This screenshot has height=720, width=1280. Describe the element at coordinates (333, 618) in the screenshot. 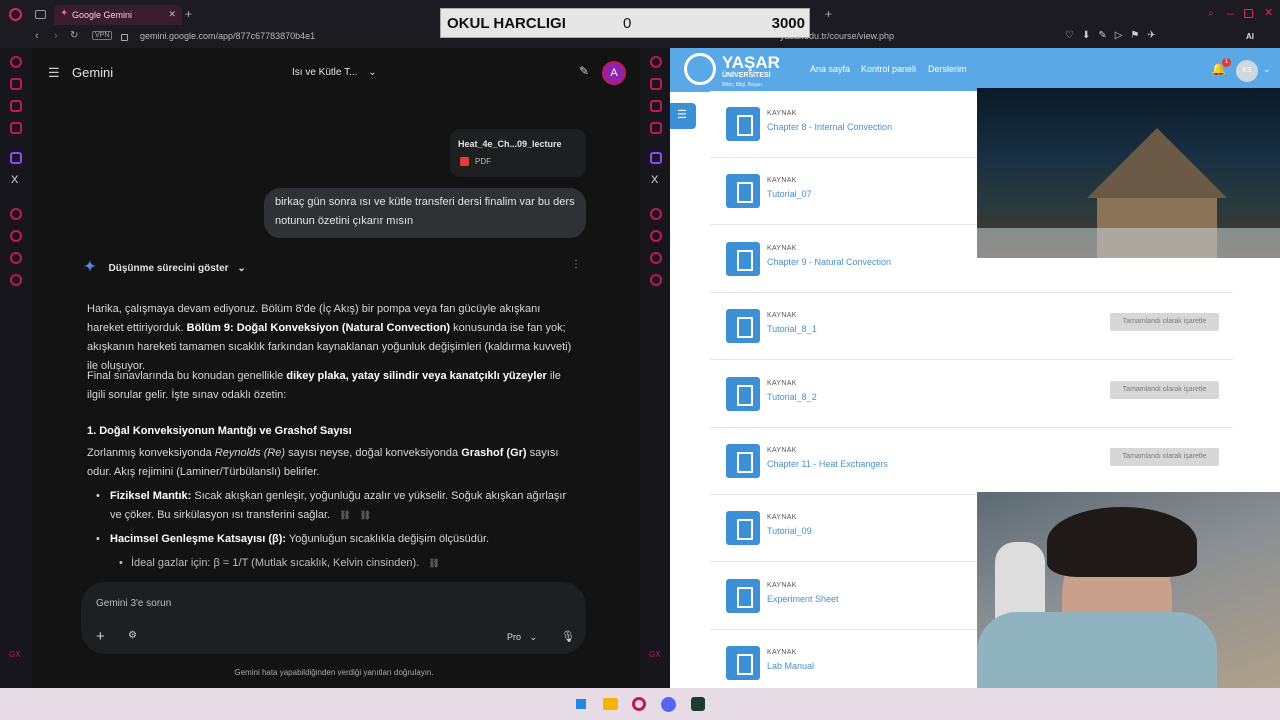

I see `prompt-input-box: Gemini 3'e sorun + ⚙ Pro ⌄ 🎙` at that location.